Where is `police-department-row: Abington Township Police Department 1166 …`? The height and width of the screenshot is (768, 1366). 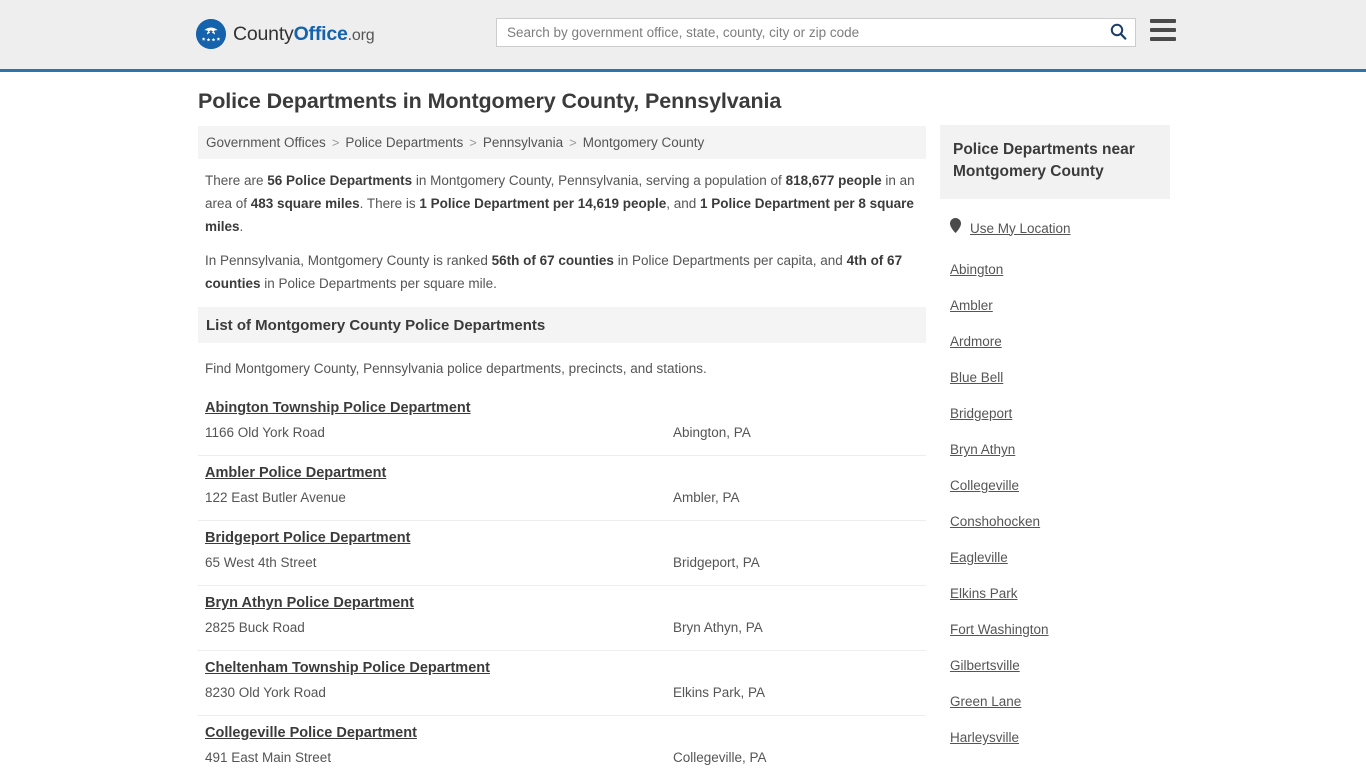
police-department-row: Abington Township Police Department 1166 … is located at coordinates (562, 423).